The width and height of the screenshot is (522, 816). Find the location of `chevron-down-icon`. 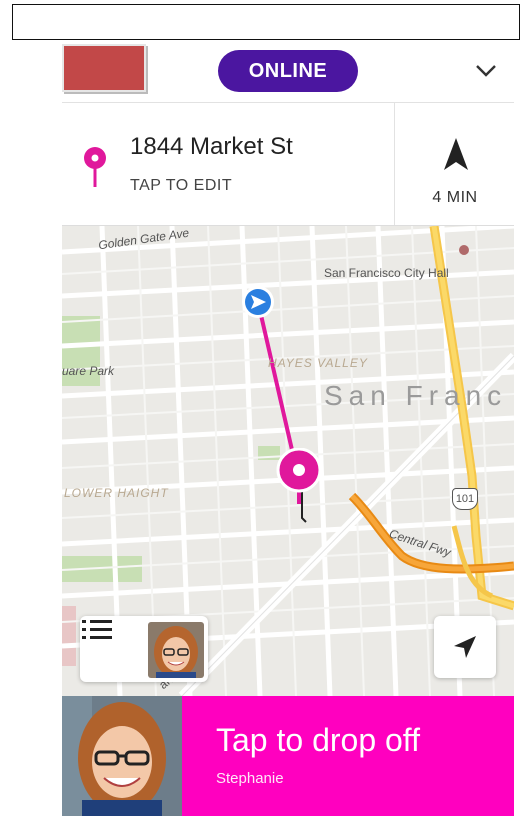

chevron-down-icon is located at coordinates (486, 70).